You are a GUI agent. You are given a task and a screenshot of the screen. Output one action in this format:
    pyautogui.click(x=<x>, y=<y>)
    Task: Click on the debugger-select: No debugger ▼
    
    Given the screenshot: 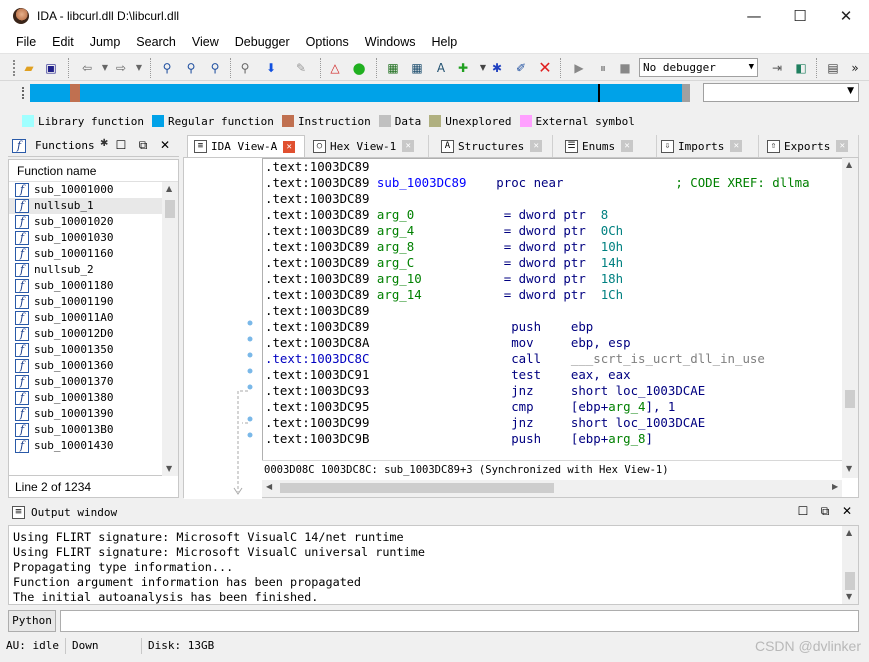 What is the action you would take?
    pyautogui.click(x=698, y=67)
    